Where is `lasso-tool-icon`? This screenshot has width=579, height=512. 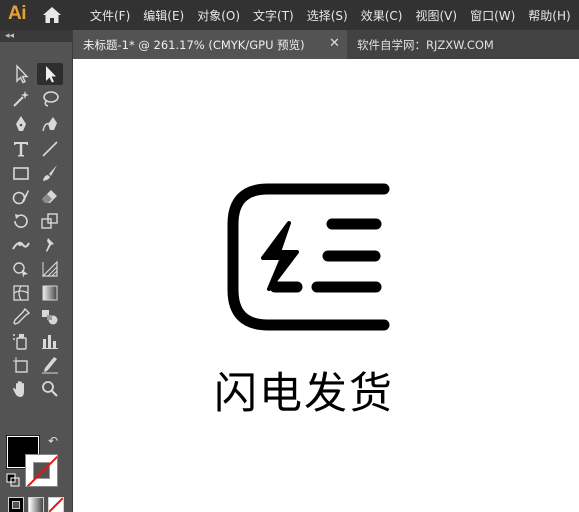
lasso-tool-icon is located at coordinates (50, 99).